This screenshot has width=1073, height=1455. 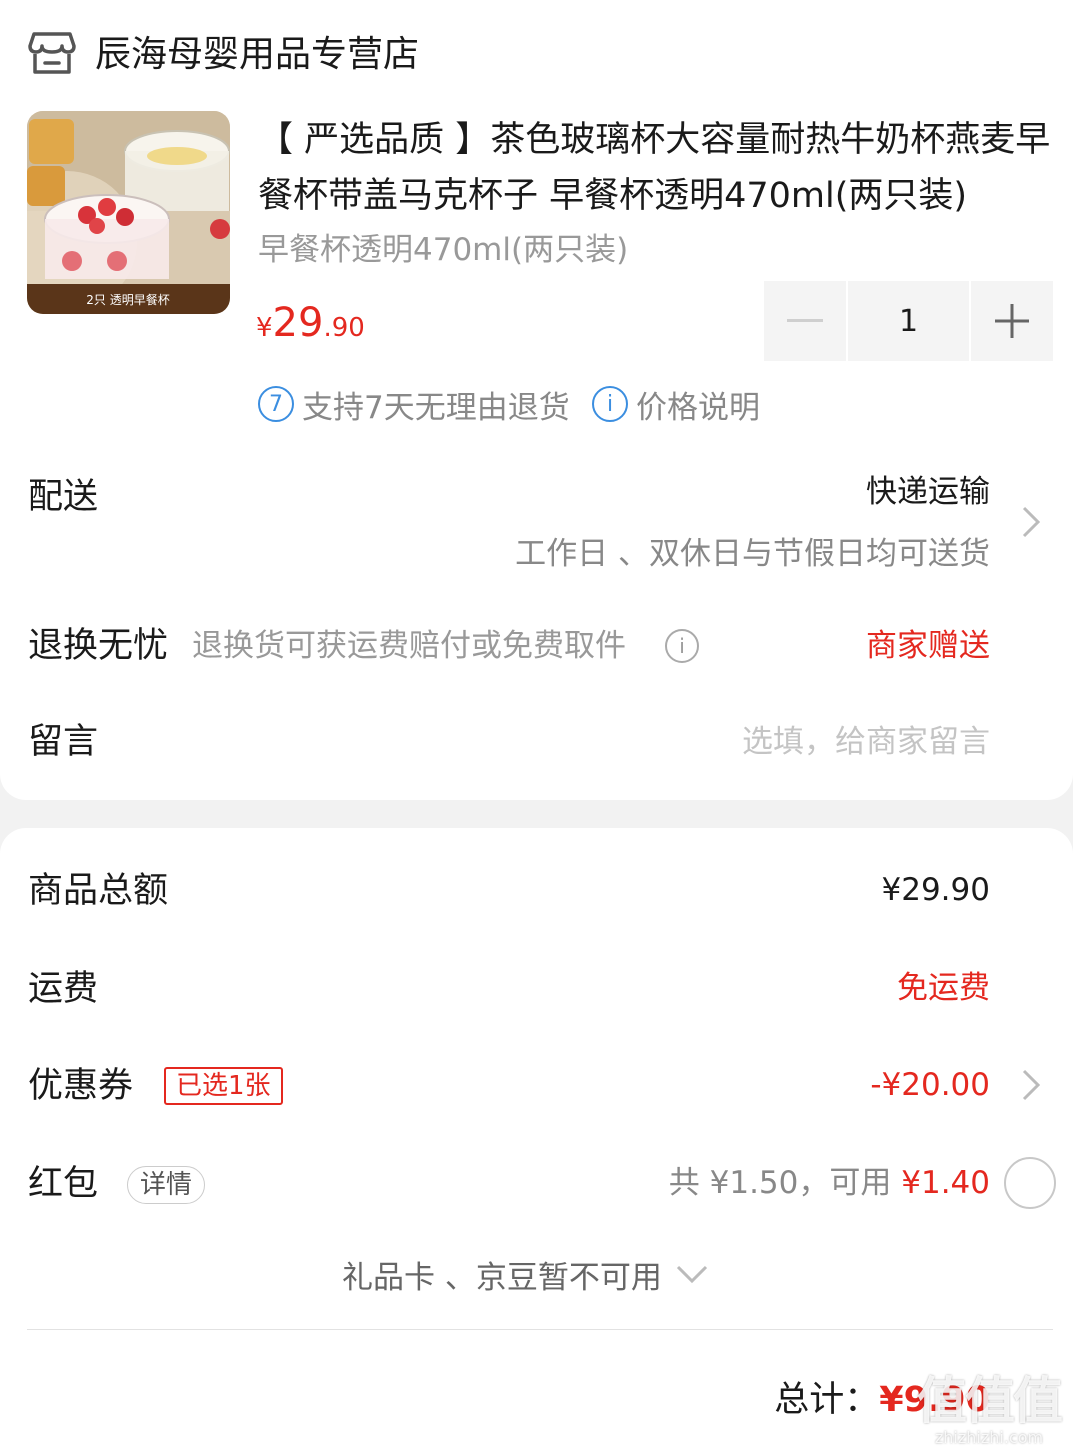 I want to click on price-integer: 29, so click(x=298, y=323).